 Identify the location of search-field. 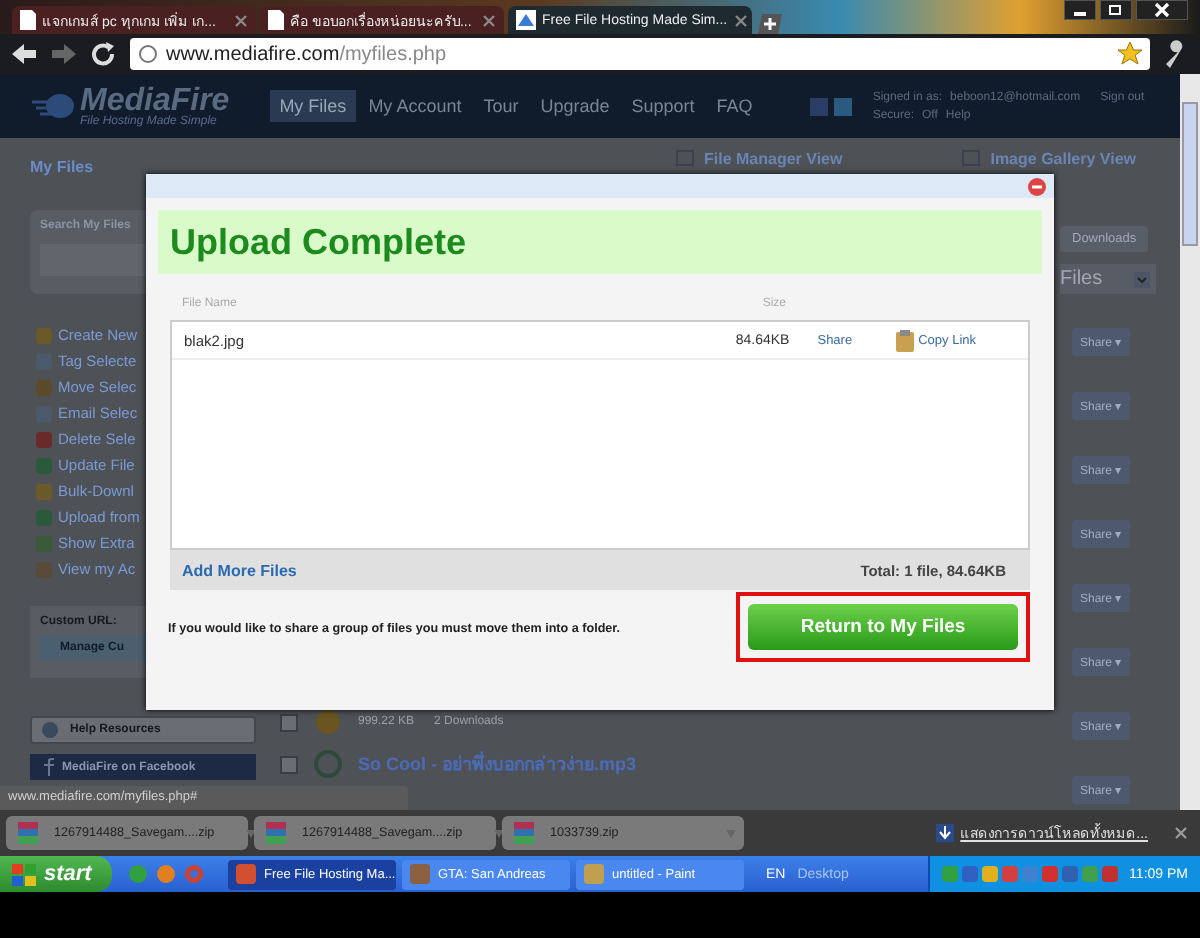
(93, 260).